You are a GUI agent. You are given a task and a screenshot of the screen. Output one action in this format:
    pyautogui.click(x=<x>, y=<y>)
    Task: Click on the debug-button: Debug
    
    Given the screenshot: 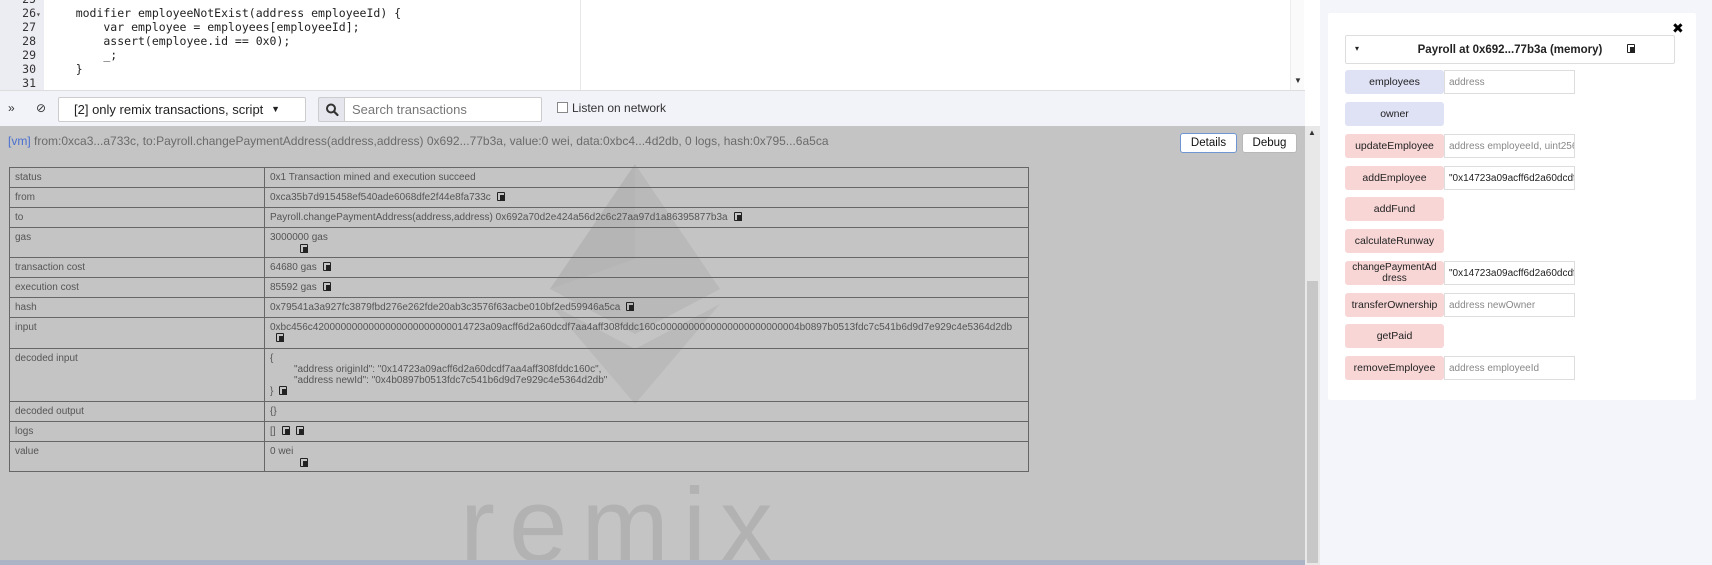 What is the action you would take?
    pyautogui.click(x=1269, y=143)
    